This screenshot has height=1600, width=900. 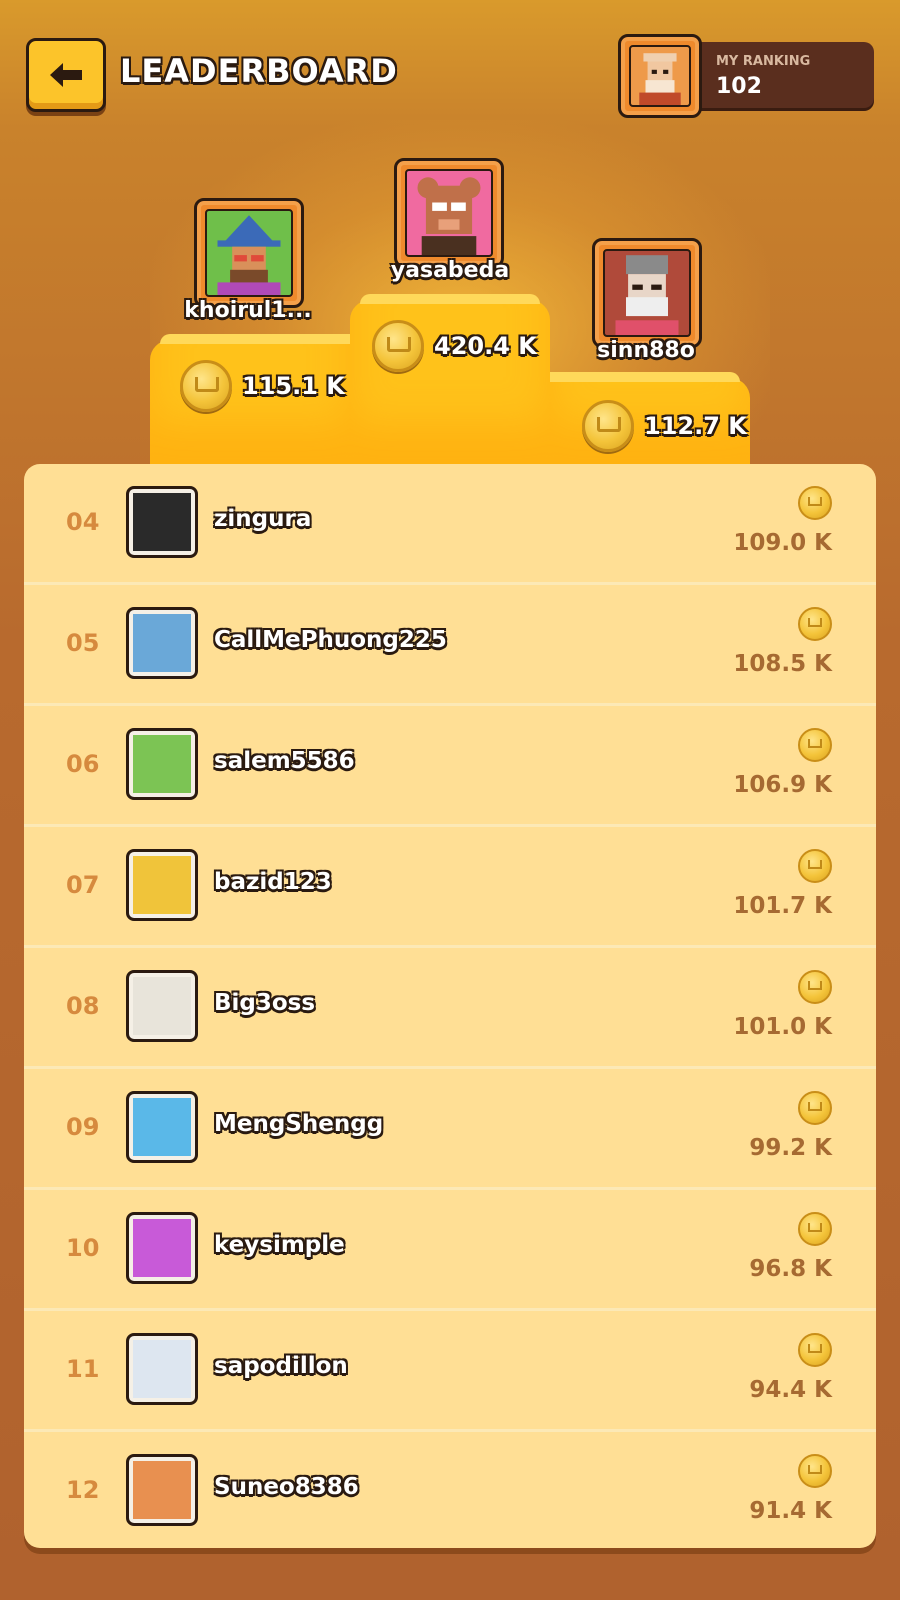 What do you see at coordinates (645, 377) in the screenshot?
I see `podium-third-top` at bounding box center [645, 377].